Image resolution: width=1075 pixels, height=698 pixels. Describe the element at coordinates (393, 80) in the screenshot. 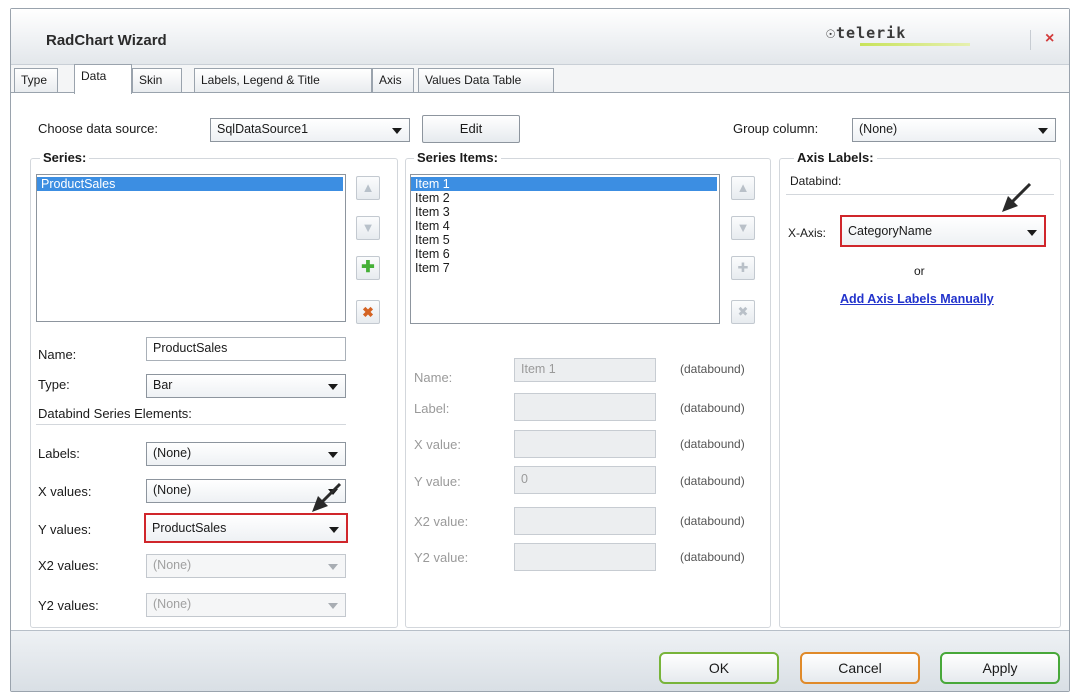

I see `tab-axis: Axis` at that location.